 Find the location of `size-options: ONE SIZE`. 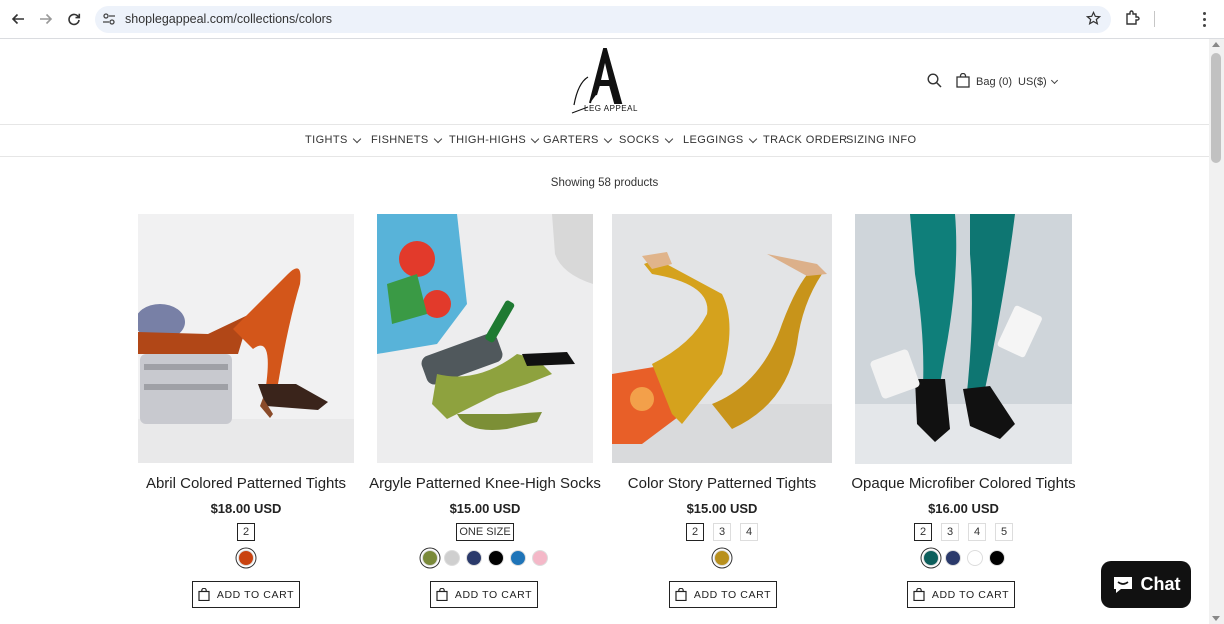

size-options: ONE SIZE is located at coordinates (485, 532).